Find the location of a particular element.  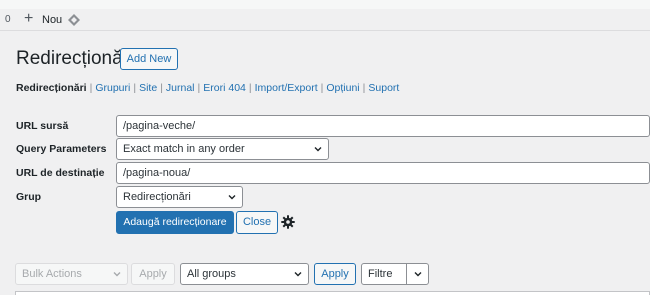

subnav-import-export: Import/Export is located at coordinates (286, 88).